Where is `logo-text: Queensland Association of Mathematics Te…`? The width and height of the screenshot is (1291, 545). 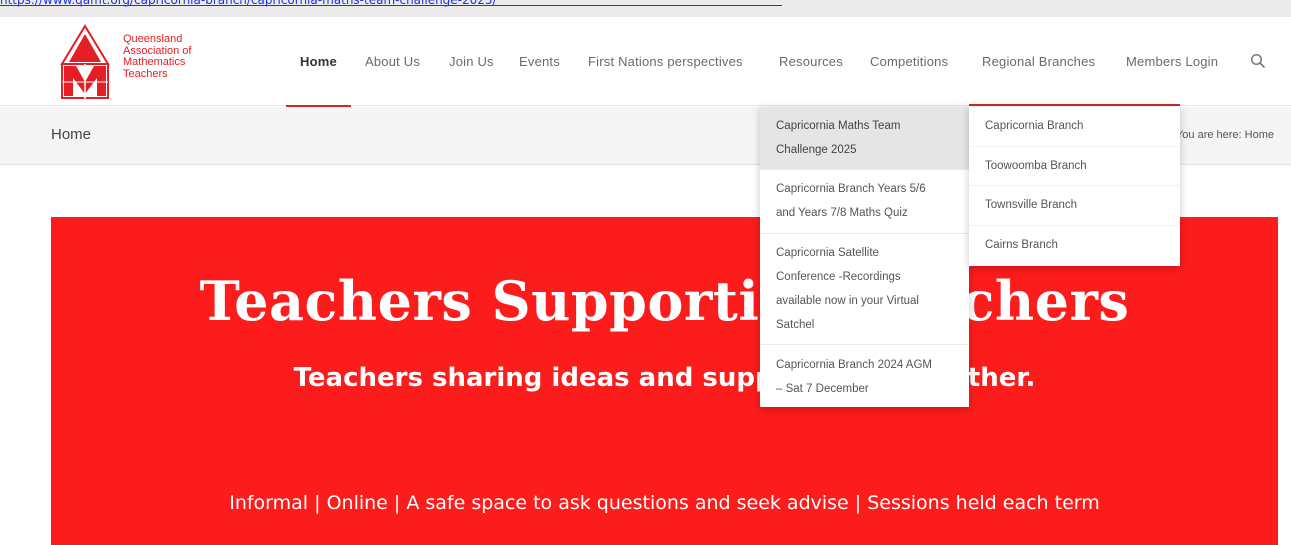
logo-text: Queensland Association of Mathematics Te… is located at coordinates (157, 56).